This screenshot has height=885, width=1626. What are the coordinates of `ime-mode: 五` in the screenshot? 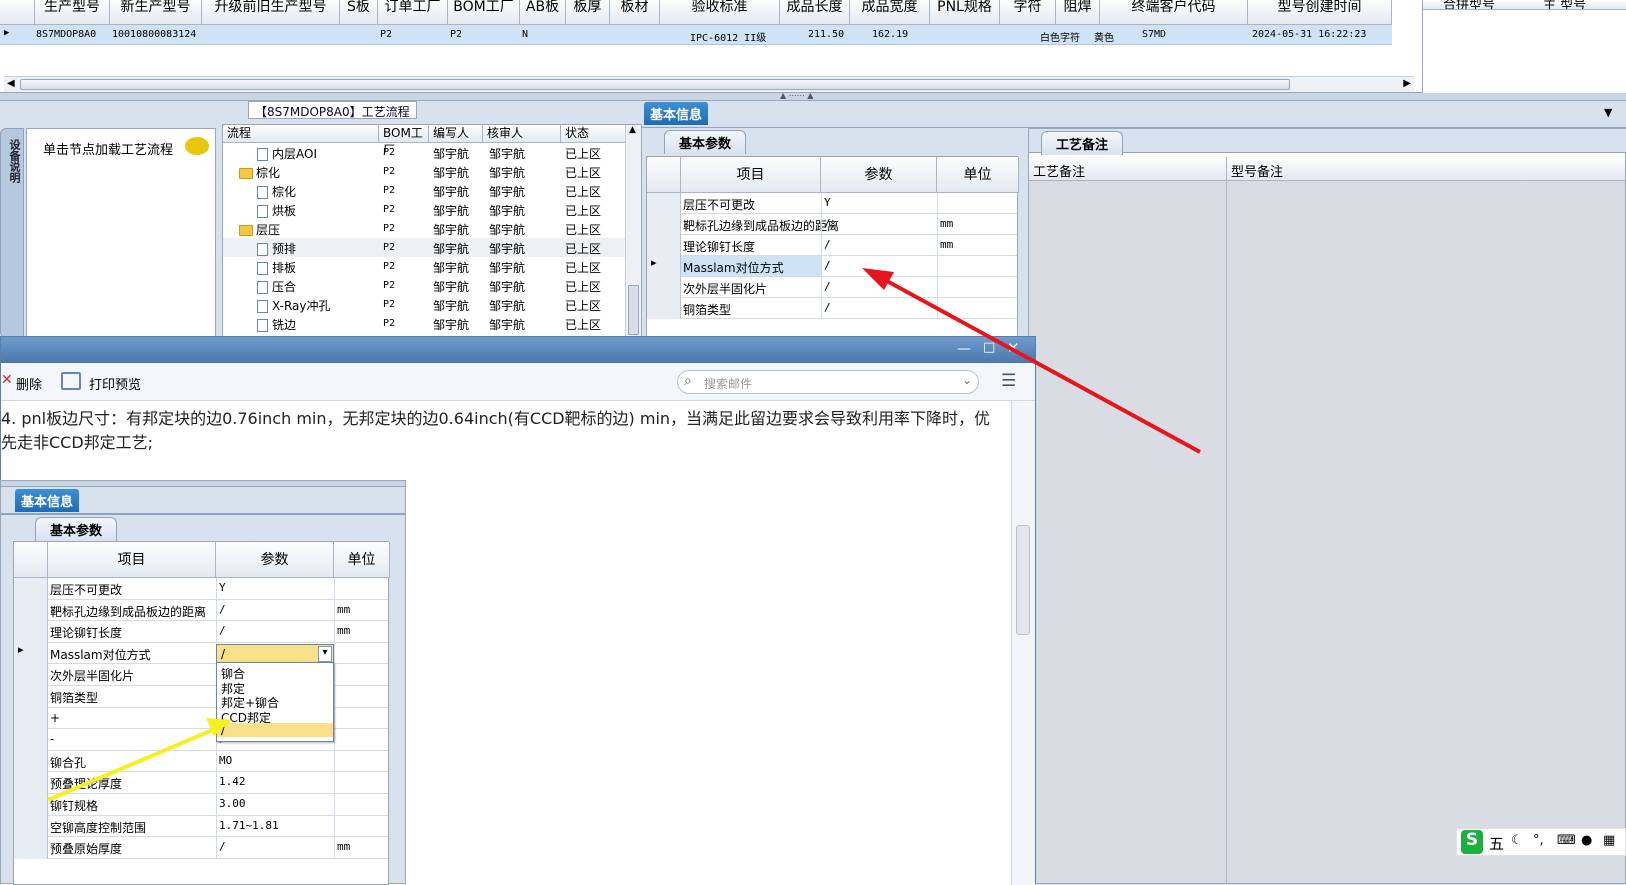 It's located at (1496, 843).